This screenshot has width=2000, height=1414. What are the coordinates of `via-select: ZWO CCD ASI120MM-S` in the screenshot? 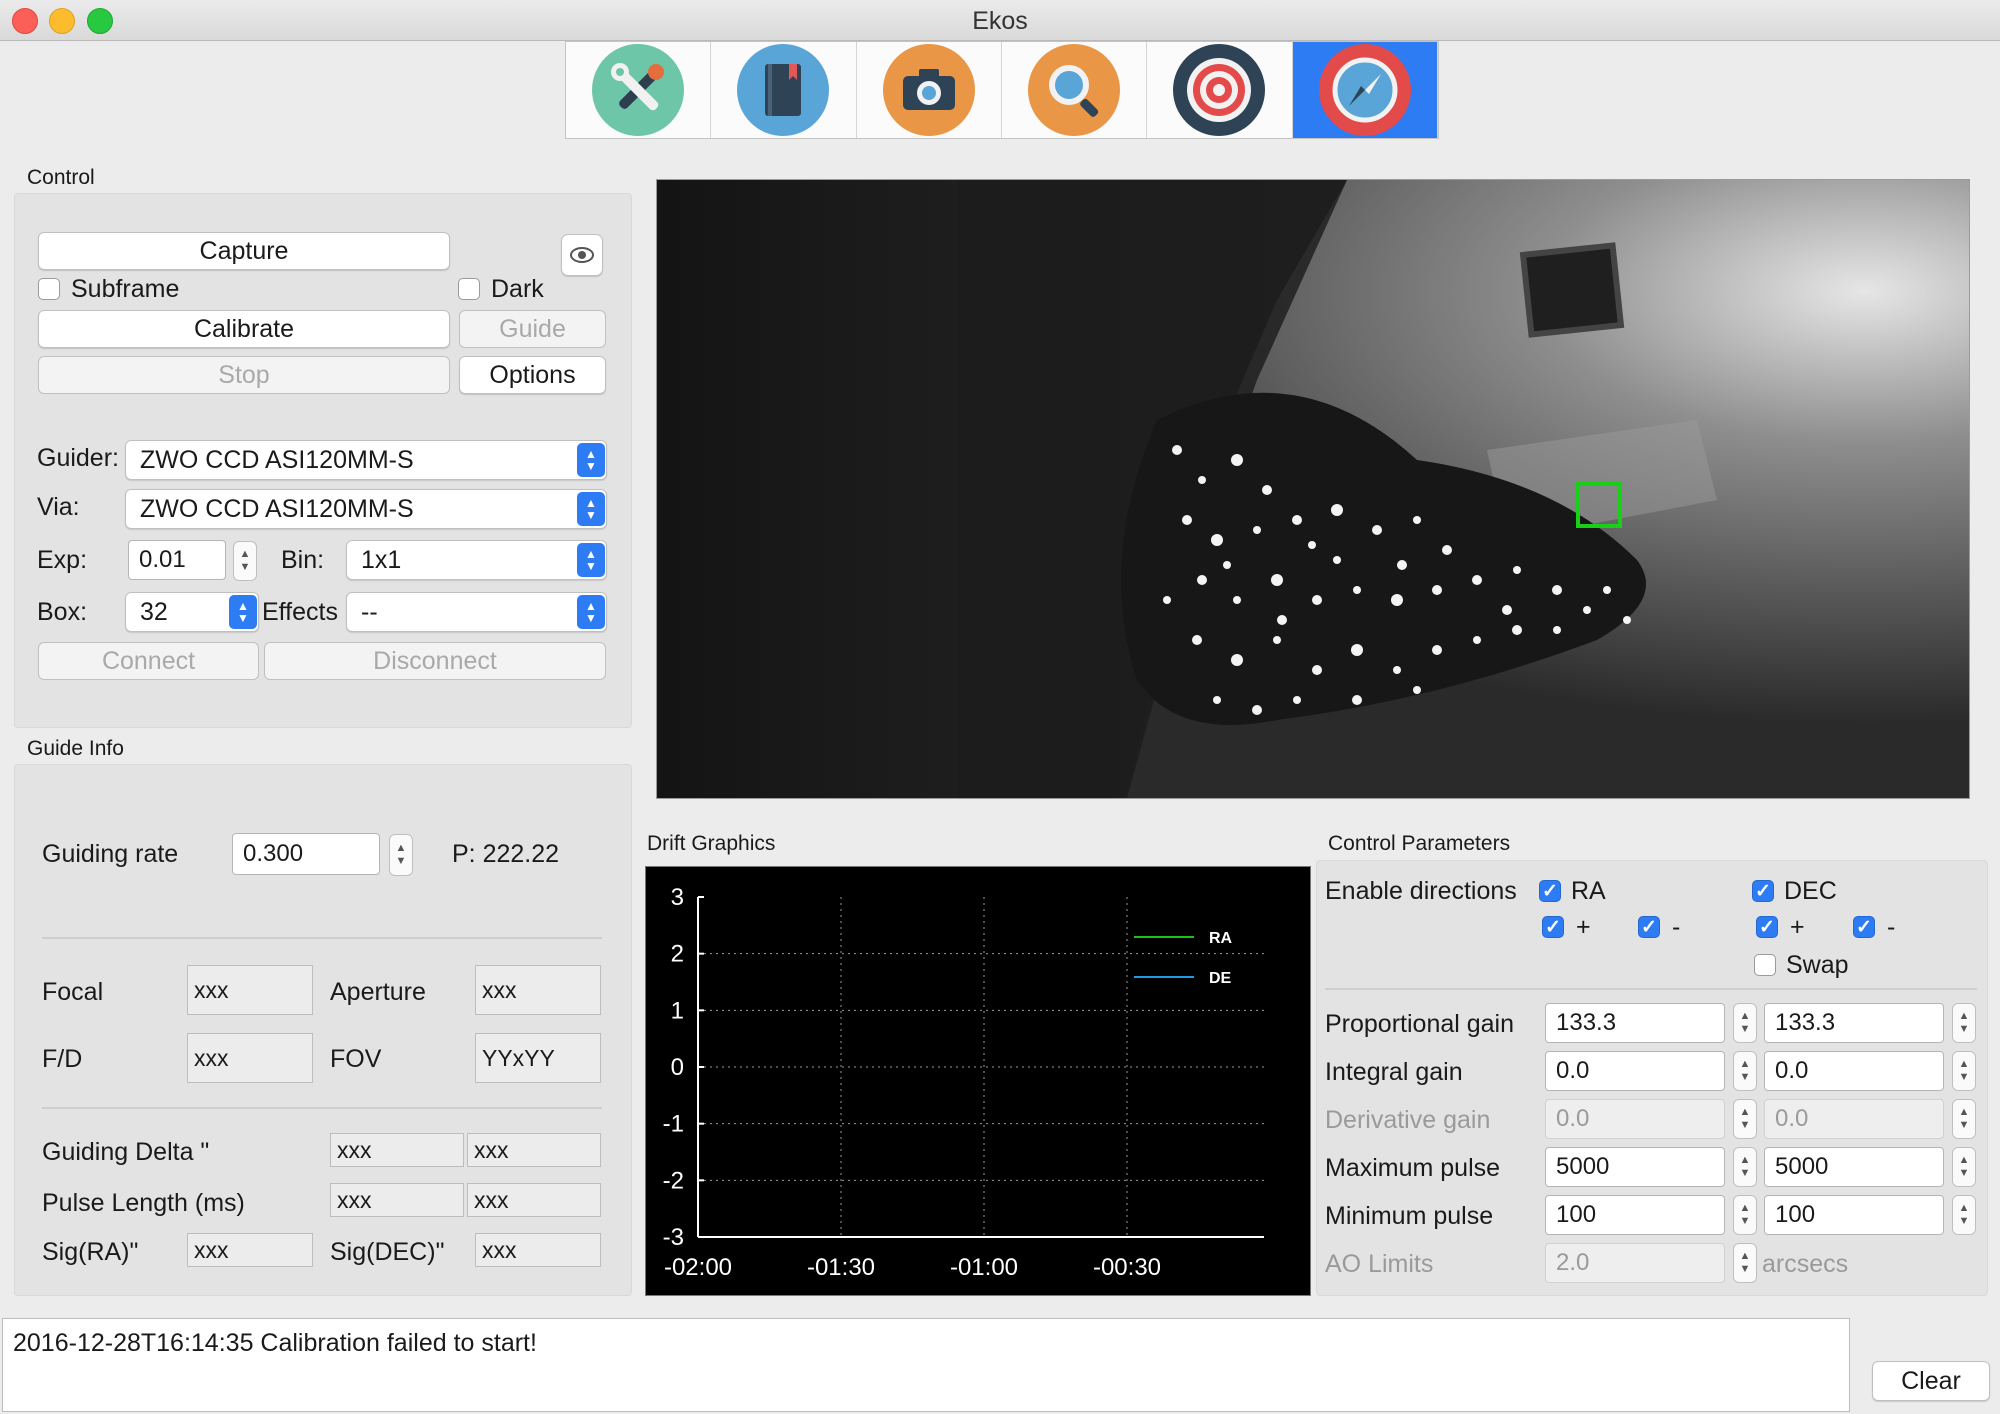 It's located at (366, 509).